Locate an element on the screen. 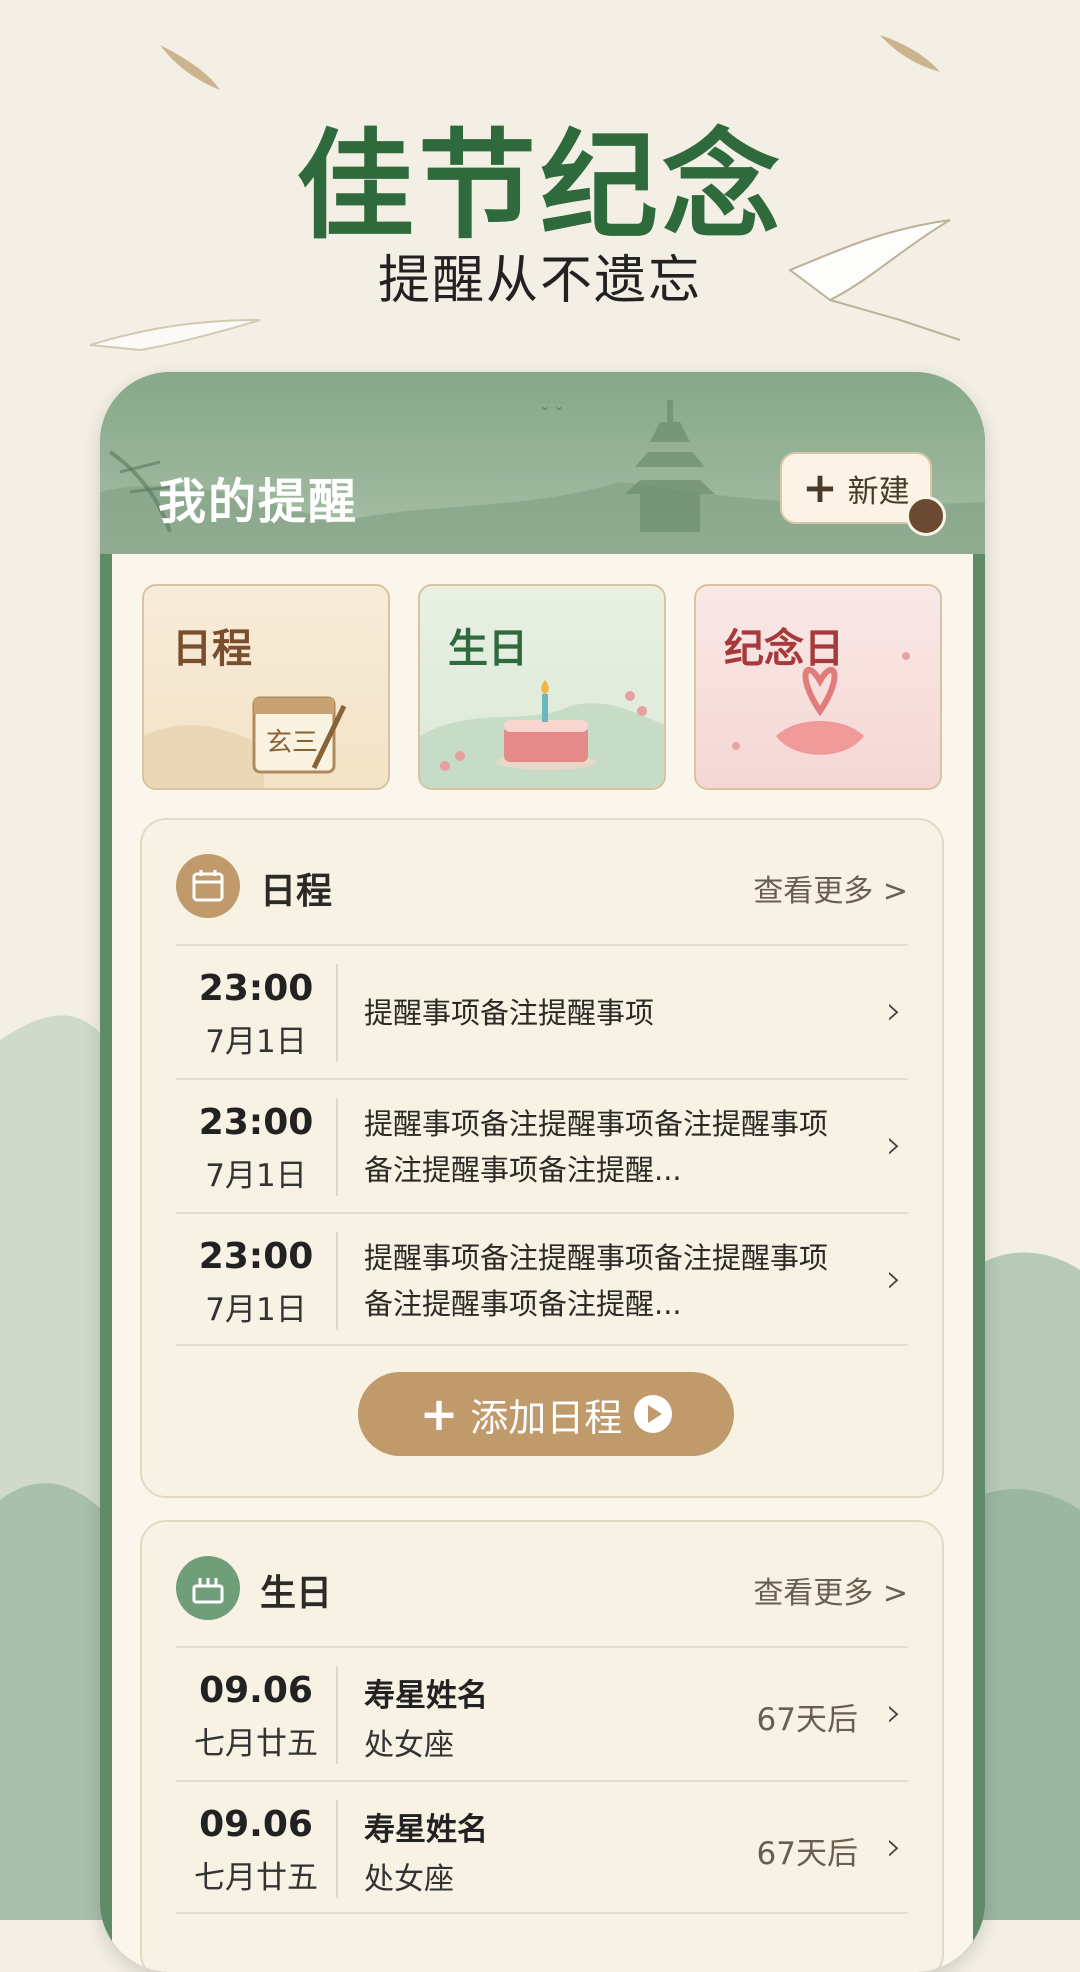 This screenshot has height=1972, width=1080. svg-text: 玄三 is located at coordinates (292, 743).